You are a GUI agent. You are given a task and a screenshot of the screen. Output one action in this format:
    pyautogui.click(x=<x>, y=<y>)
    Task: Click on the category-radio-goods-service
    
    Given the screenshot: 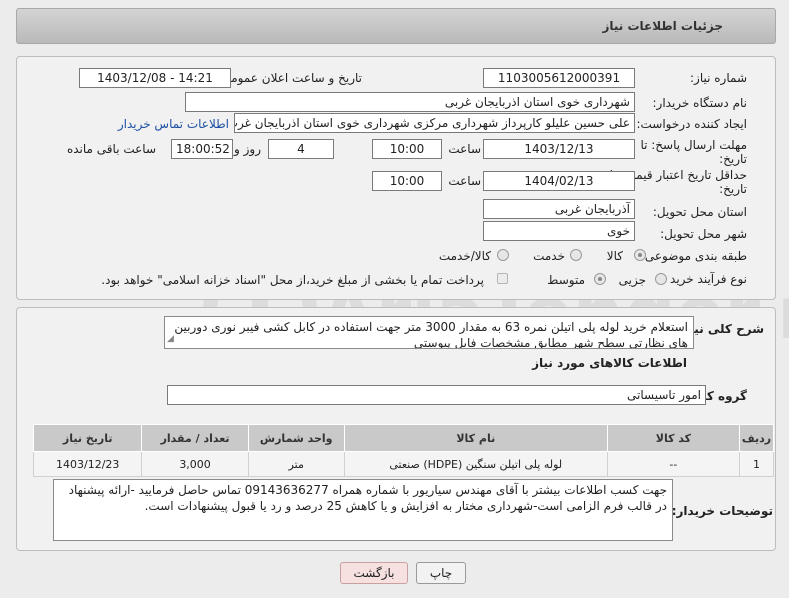 What is the action you would take?
    pyautogui.click(x=503, y=255)
    